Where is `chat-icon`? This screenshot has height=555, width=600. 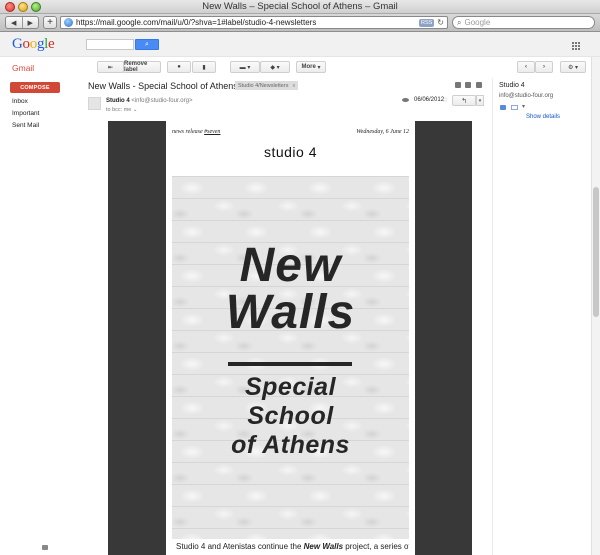 chat-icon is located at coordinates (45, 547).